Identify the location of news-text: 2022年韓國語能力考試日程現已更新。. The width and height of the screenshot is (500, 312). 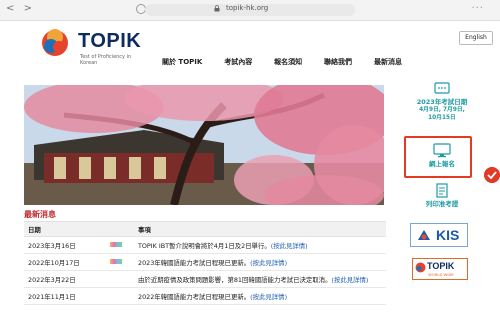
(194, 296).